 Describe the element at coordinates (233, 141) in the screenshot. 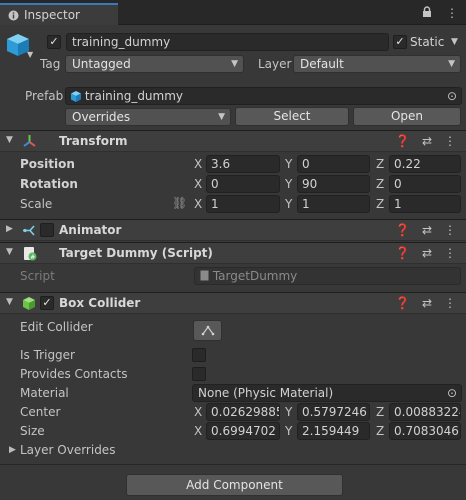

I see `transform-header: ▼ Transform ❓ ⇄ ⋮` at that location.